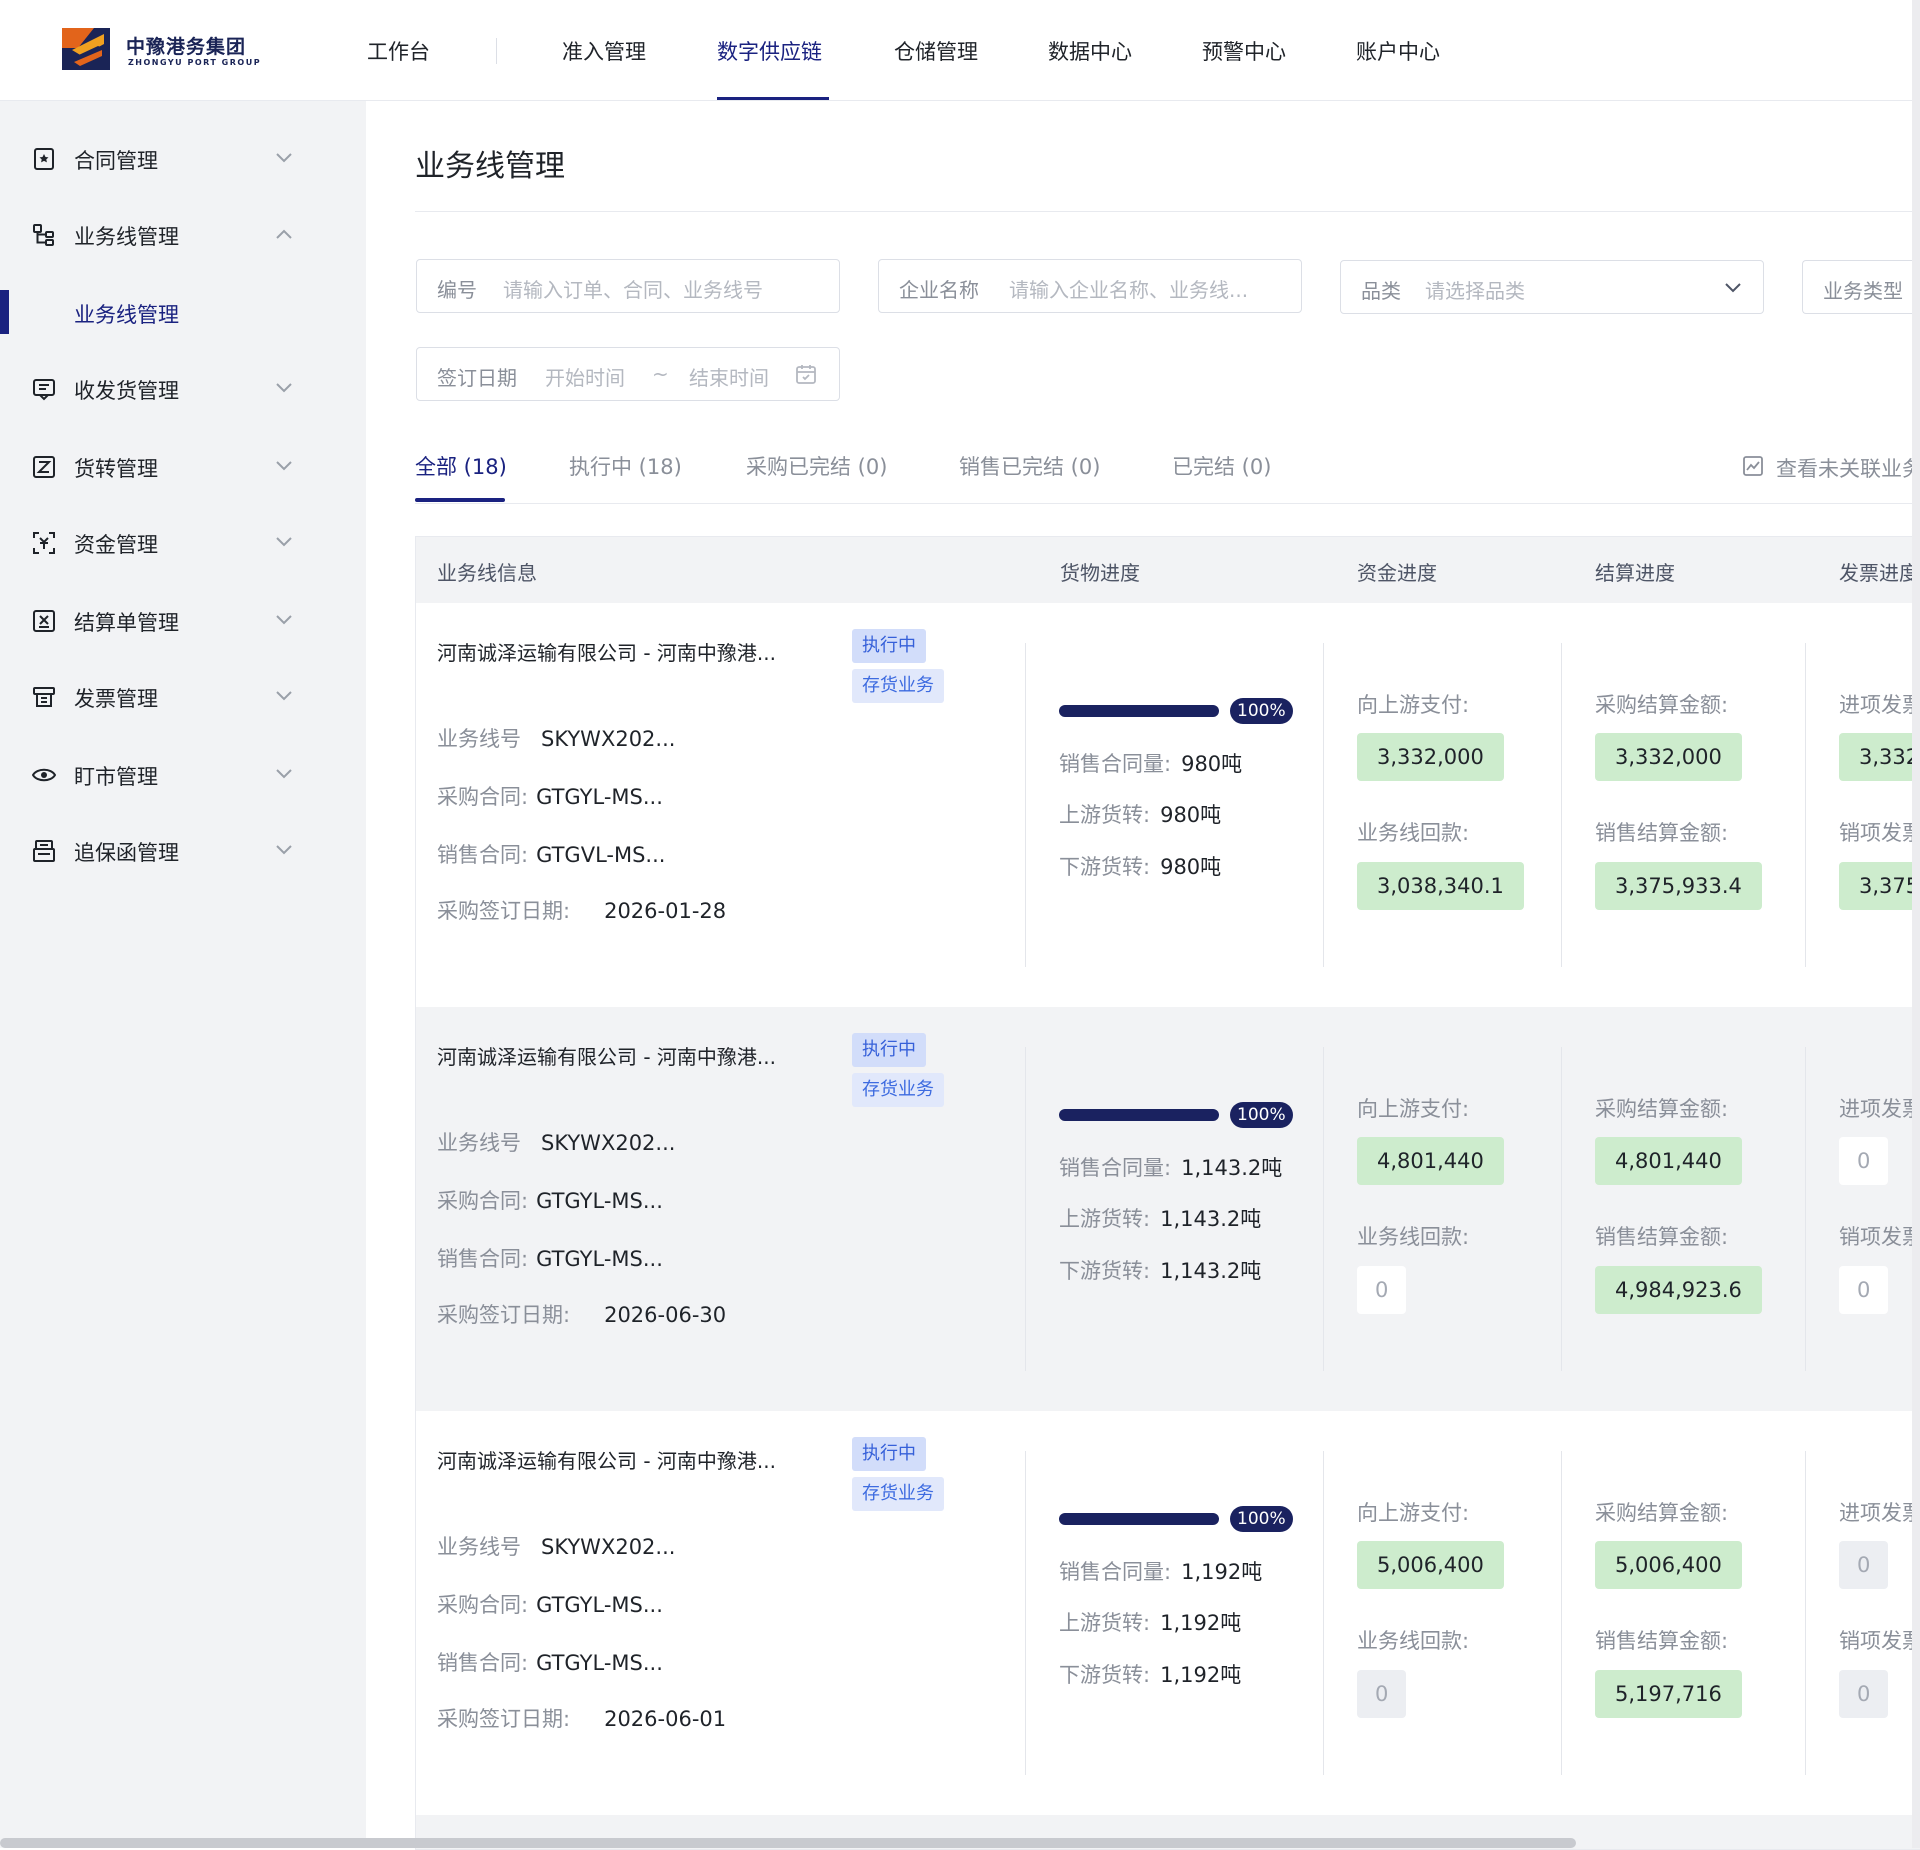 This screenshot has height=1850, width=1920. I want to click on code-filter: 编号 请输入订单、合同、业务线号, so click(628, 286).